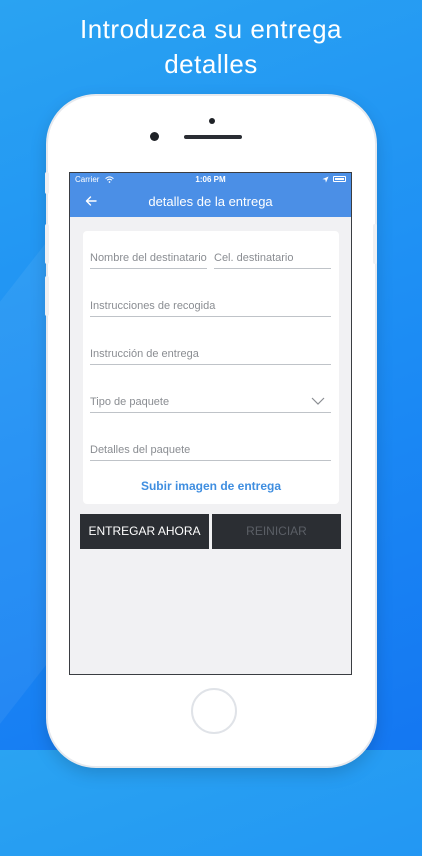  I want to click on headline-line-2: detalles, so click(211, 64).